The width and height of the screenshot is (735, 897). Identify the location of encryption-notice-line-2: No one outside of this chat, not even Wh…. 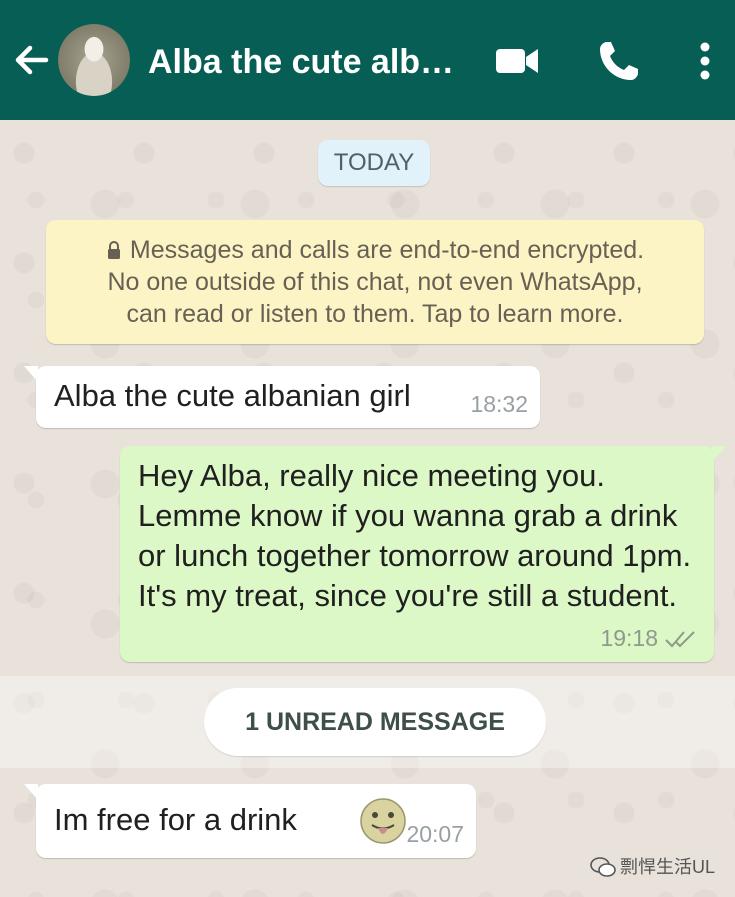
(375, 282).